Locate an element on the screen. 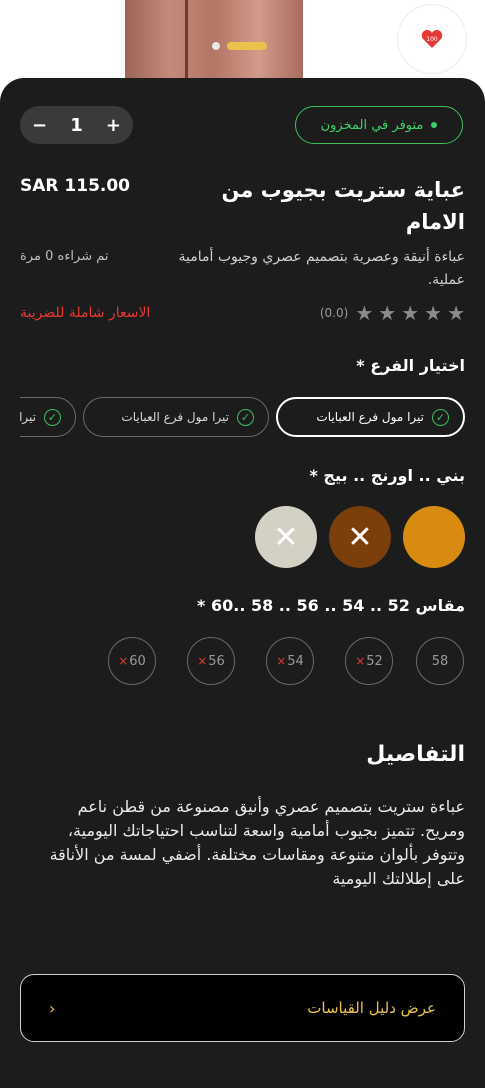 The width and height of the screenshot is (485, 1088). size-option: × 56 is located at coordinates (211, 661).